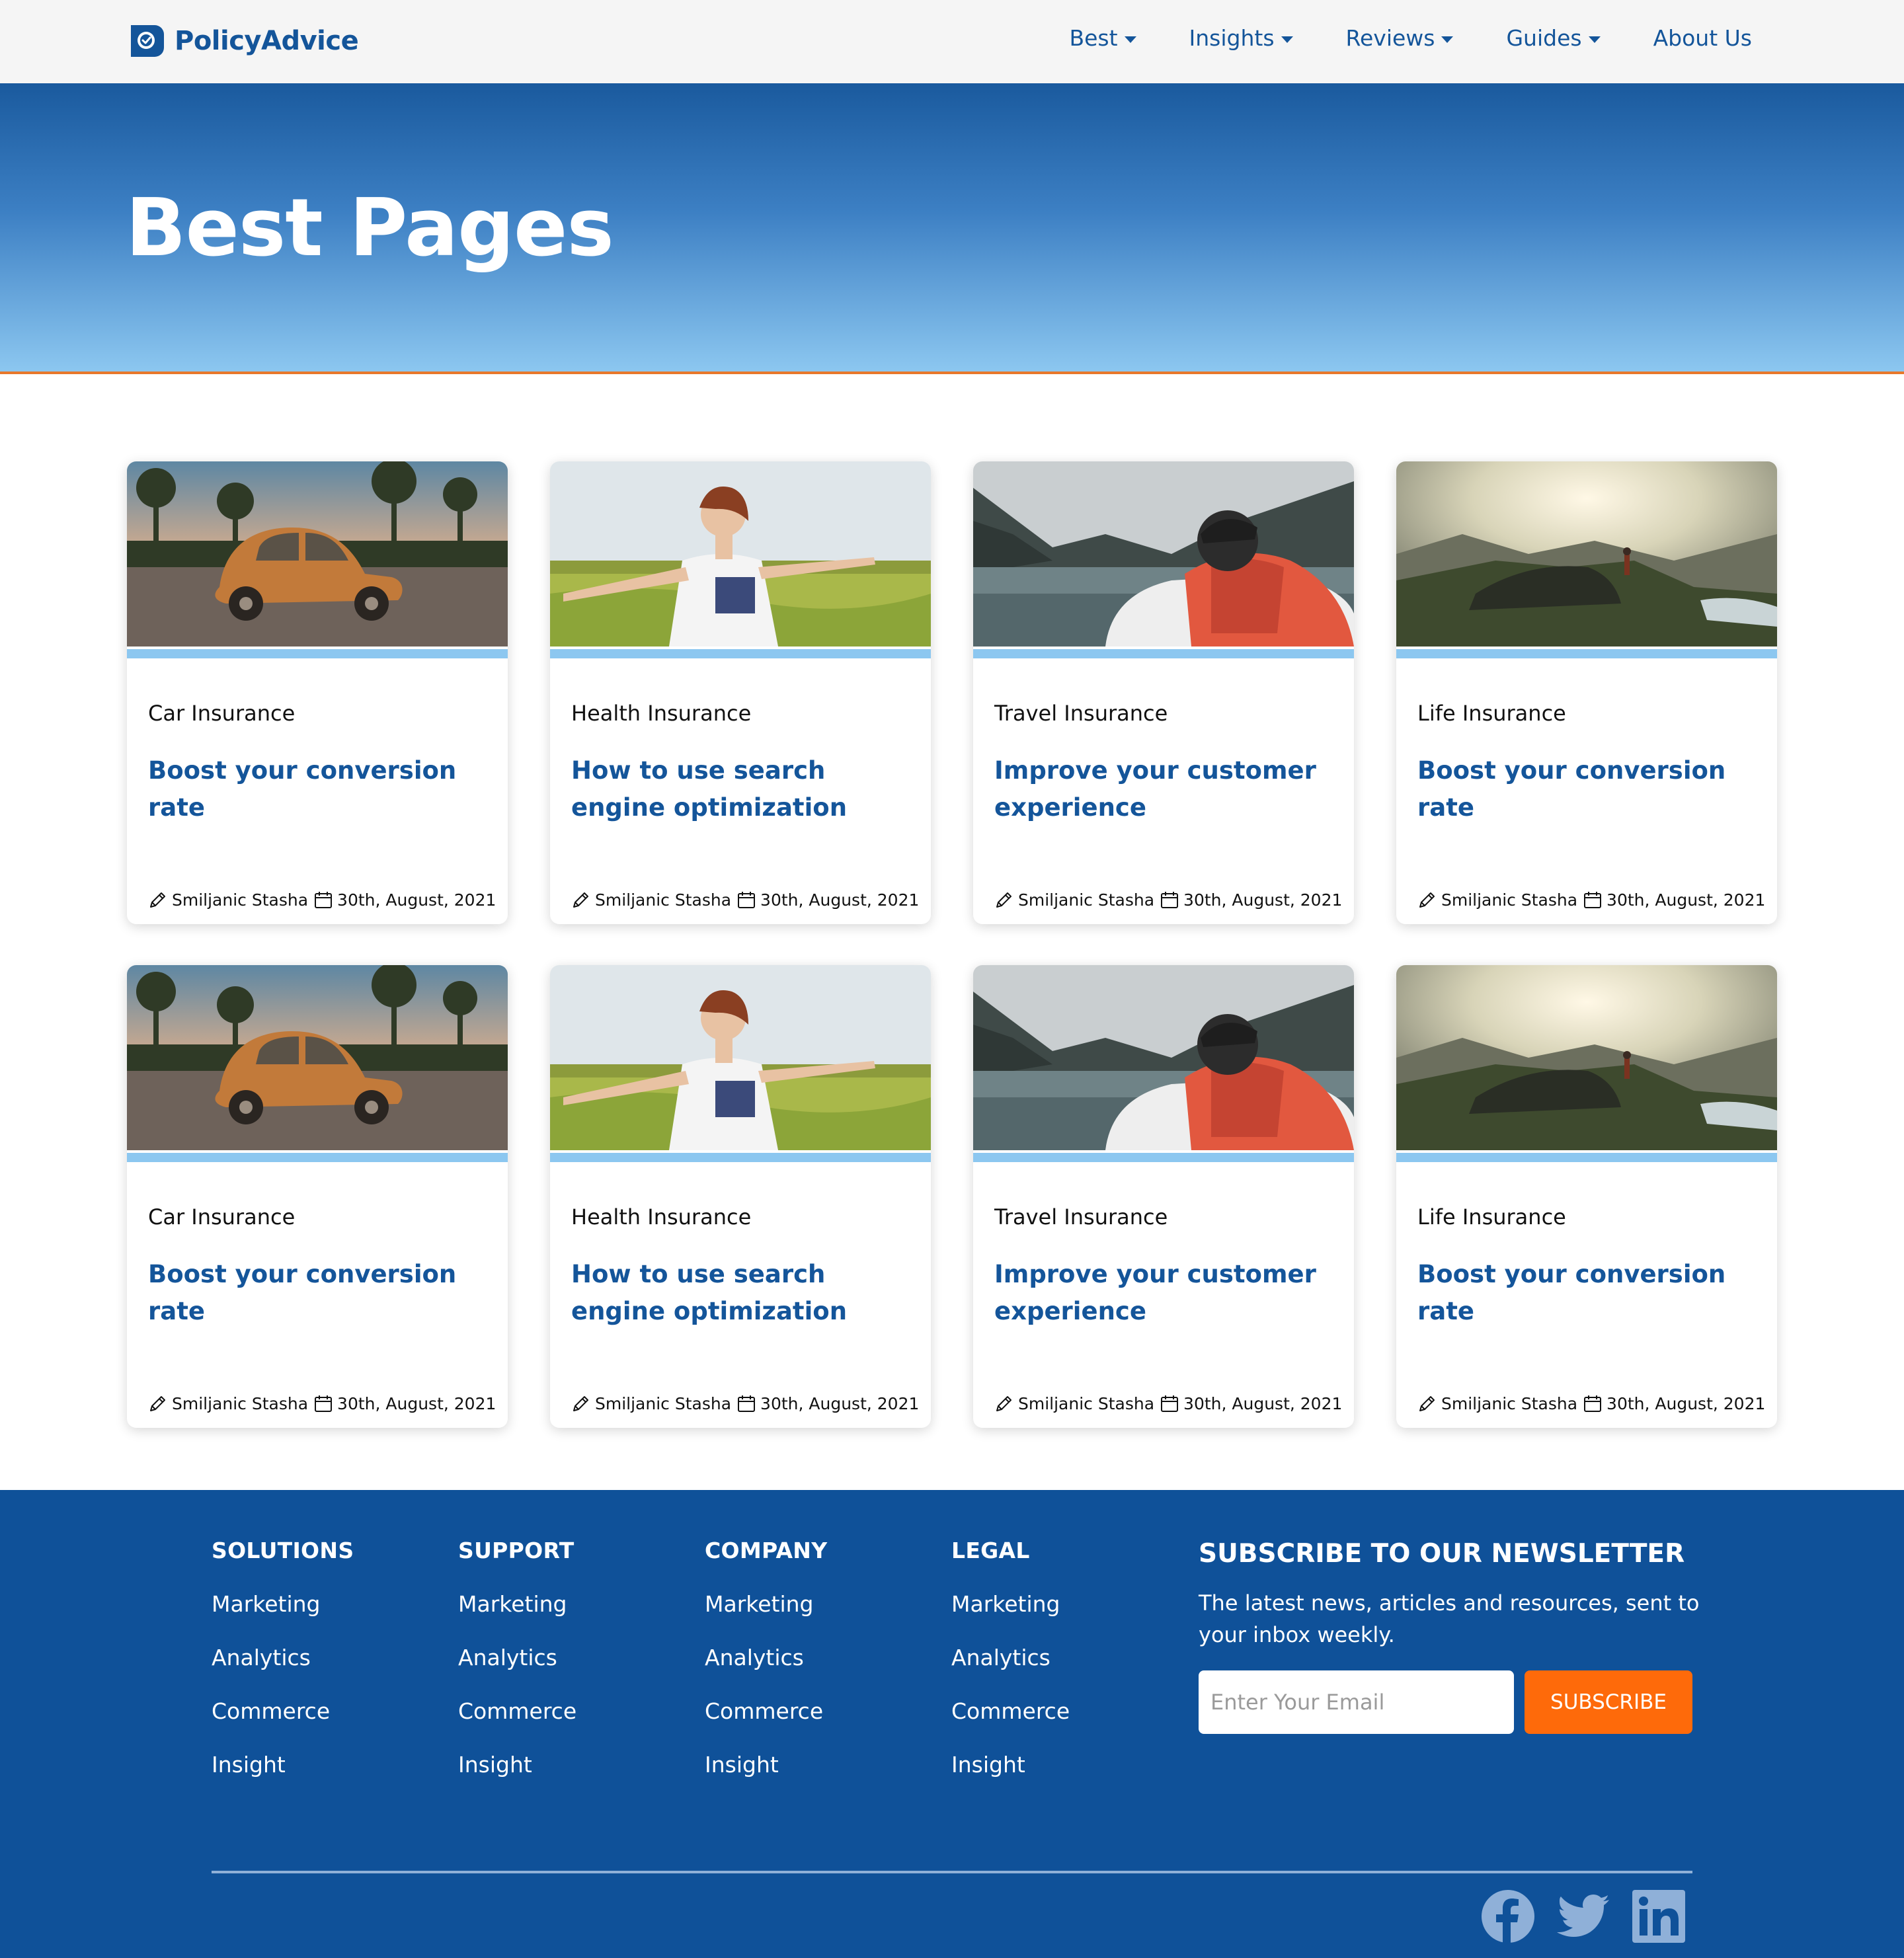 Image resolution: width=1904 pixels, height=1958 pixels. I want to click on nav-label: Reviews, so click(1390, 38).